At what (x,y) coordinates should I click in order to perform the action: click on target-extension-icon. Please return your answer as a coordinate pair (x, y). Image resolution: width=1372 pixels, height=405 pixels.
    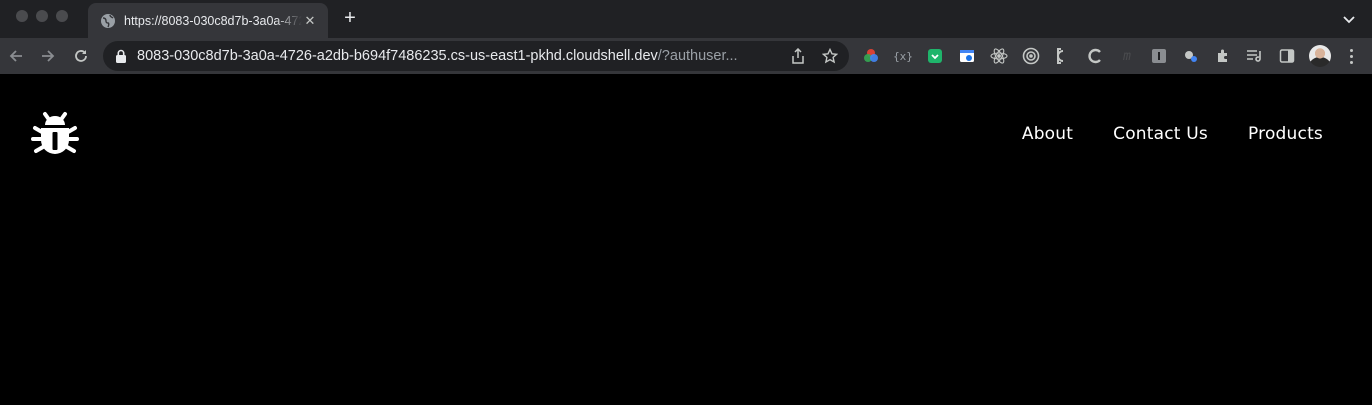
    Looking at the image, I should click on (1031, 56).